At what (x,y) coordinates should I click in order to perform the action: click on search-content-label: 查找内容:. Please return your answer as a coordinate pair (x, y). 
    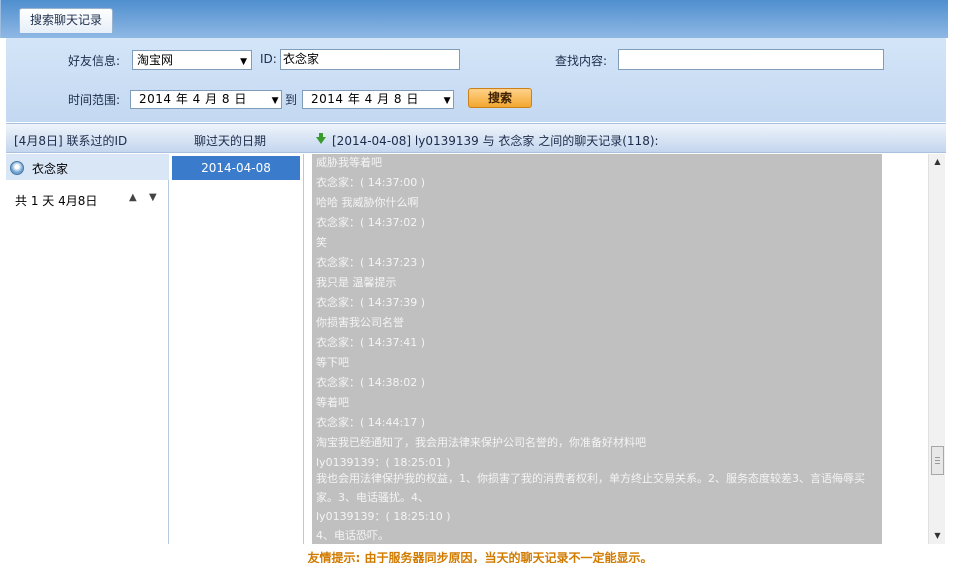
    Looking at the image, I should click on (581, 61).